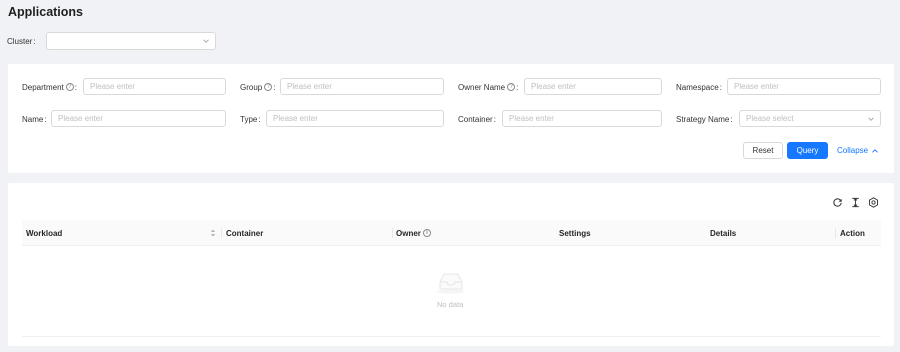  Describe the element at coordinates (154, 86) in the screenshot. I see `department-input: Please enter` at that location.